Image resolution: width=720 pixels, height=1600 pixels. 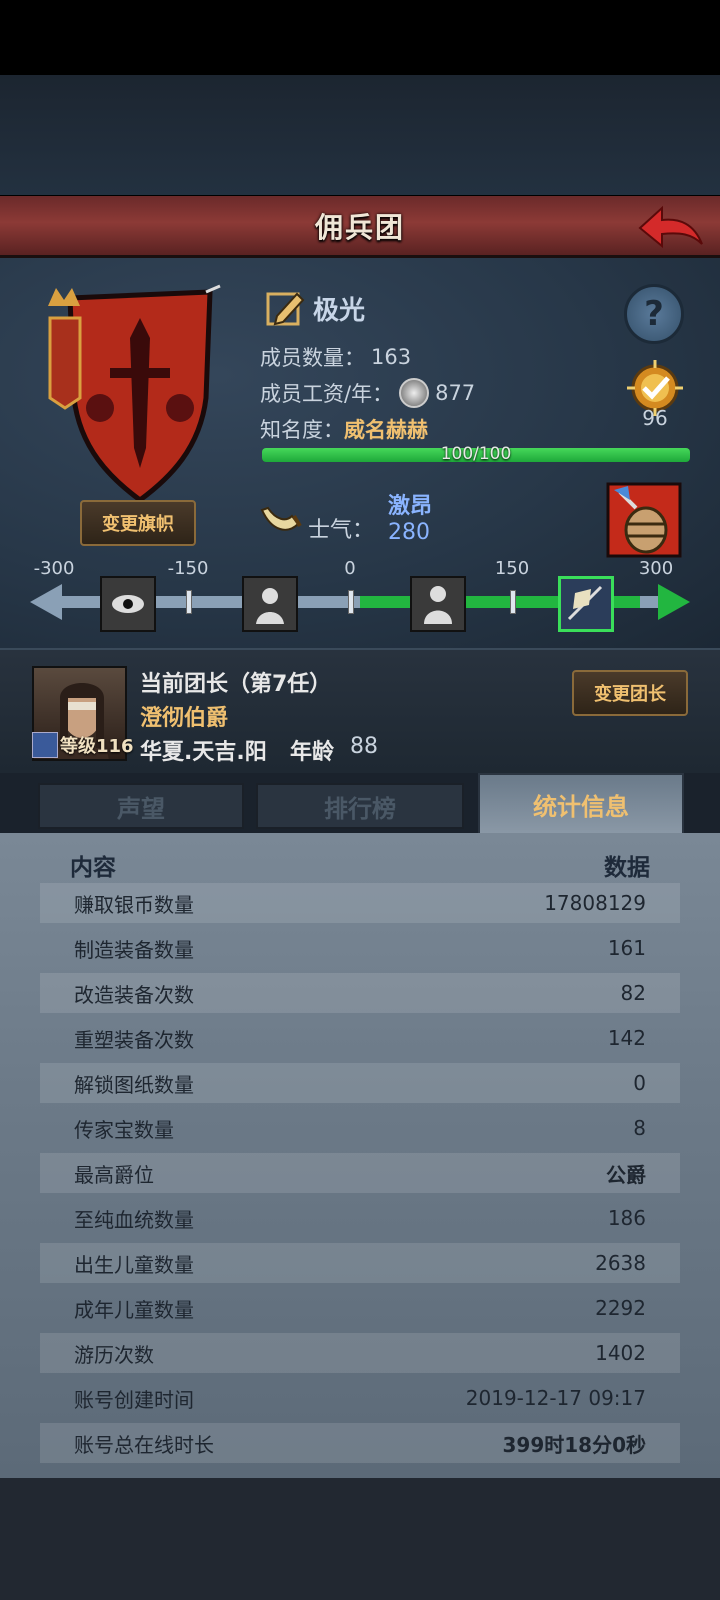 What do you see at coordinates (285, 308) in the screenshot?
I see `edit-name-icon` at bounding box center [285, 308].